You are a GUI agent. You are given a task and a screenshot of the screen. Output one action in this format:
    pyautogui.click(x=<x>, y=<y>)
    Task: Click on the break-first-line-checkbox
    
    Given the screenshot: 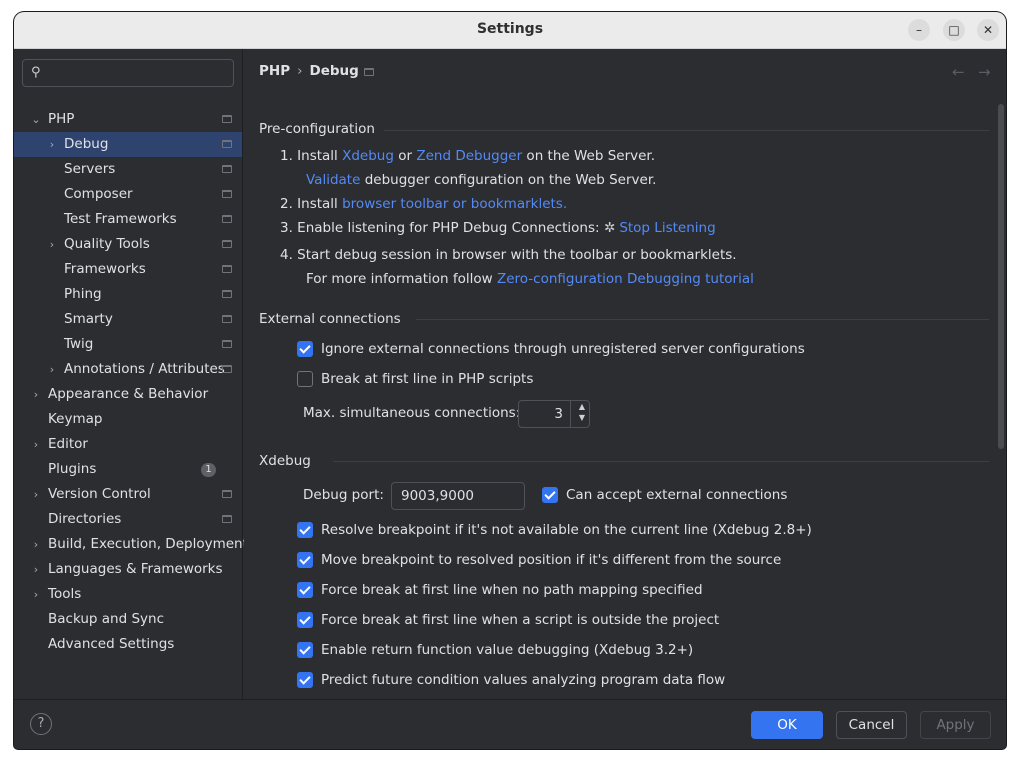 What is the action you would take?
    pyautogui.click(x=305, y=379)
    